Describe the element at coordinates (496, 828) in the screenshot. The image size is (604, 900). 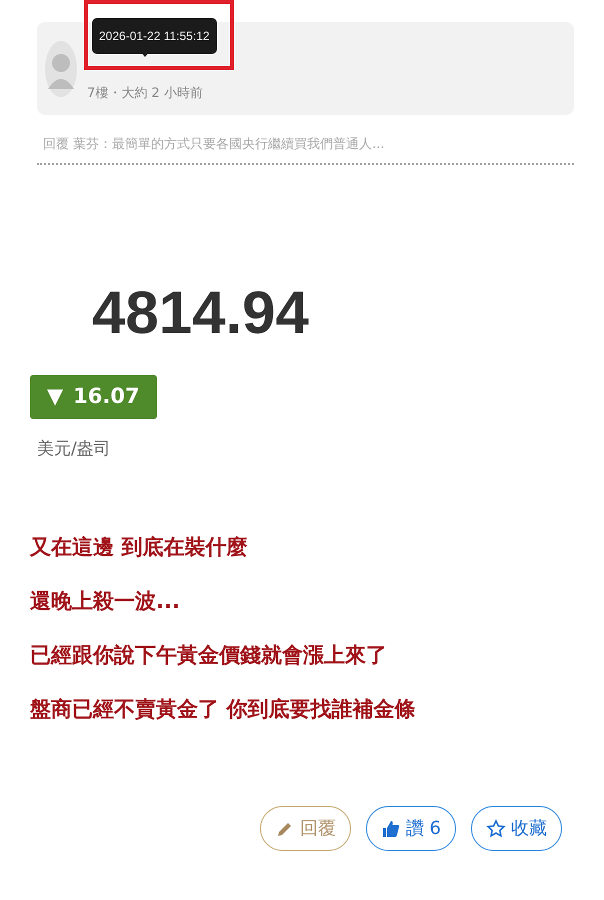
I see `star-icon` at that location.